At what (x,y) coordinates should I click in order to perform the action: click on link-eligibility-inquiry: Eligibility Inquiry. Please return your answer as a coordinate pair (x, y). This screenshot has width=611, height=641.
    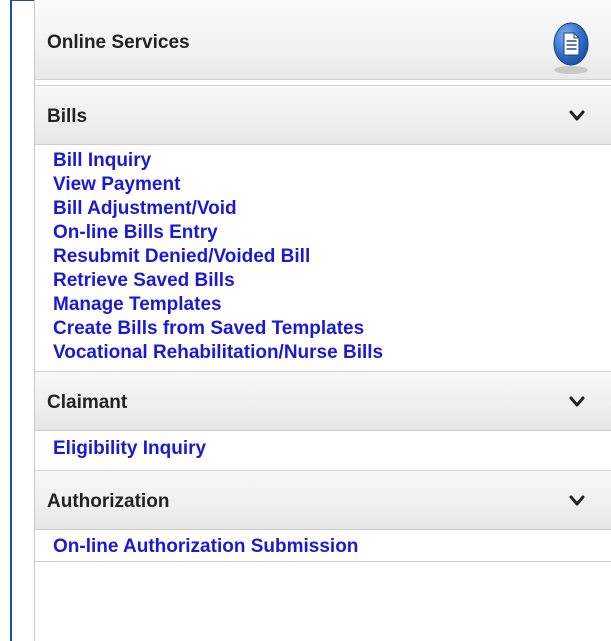
    Looking at the image, I should click on (332, 449).